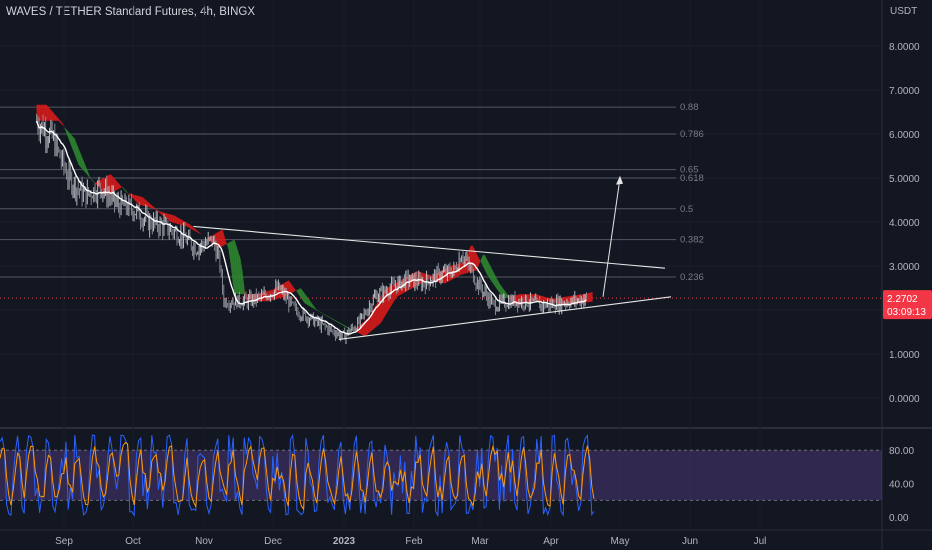  I want to click on price-tick-label: 3.0000, so click(904, 267).